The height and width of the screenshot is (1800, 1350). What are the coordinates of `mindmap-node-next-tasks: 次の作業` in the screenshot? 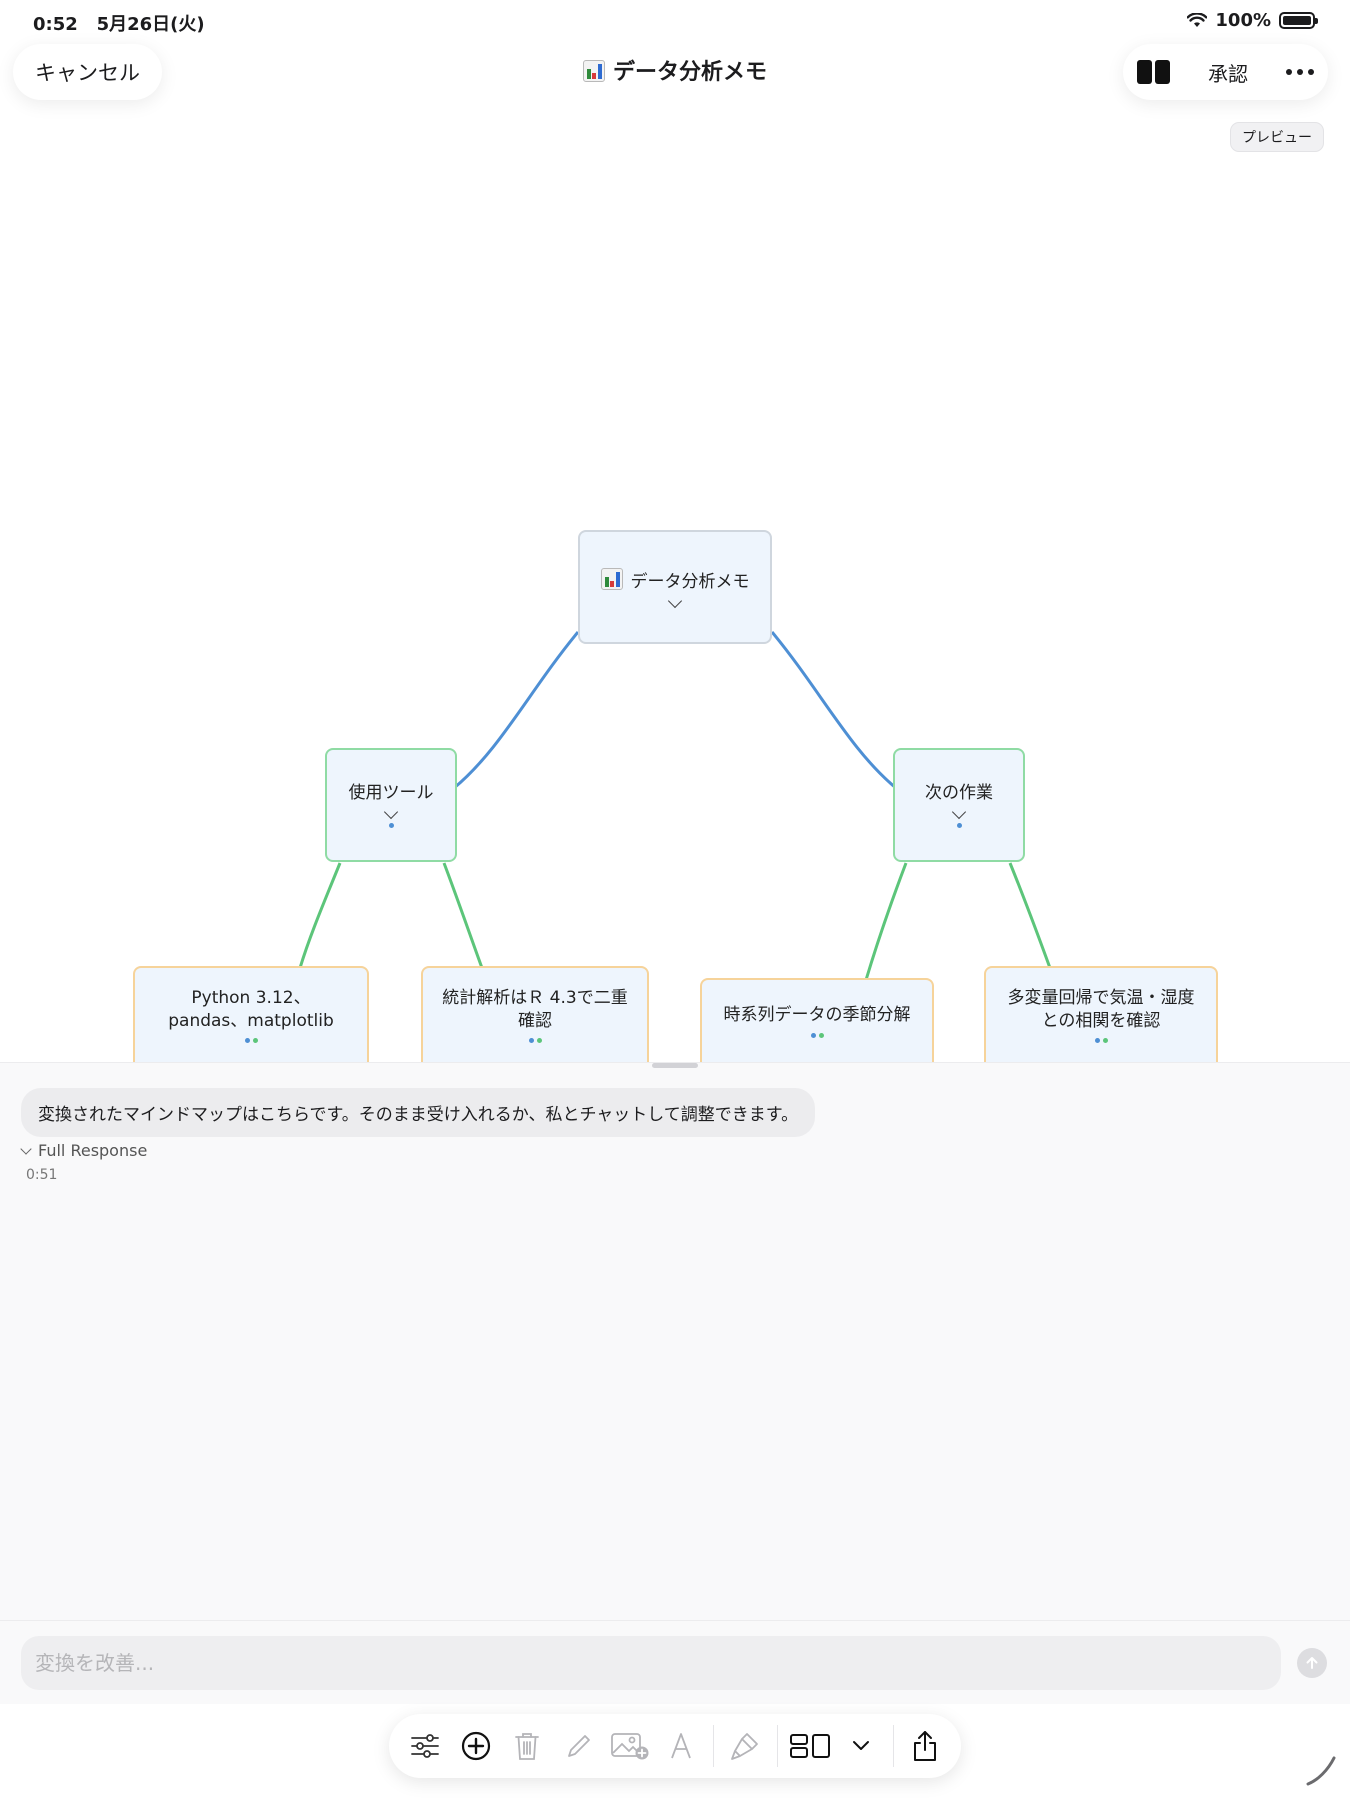 It's located at (959, 805).